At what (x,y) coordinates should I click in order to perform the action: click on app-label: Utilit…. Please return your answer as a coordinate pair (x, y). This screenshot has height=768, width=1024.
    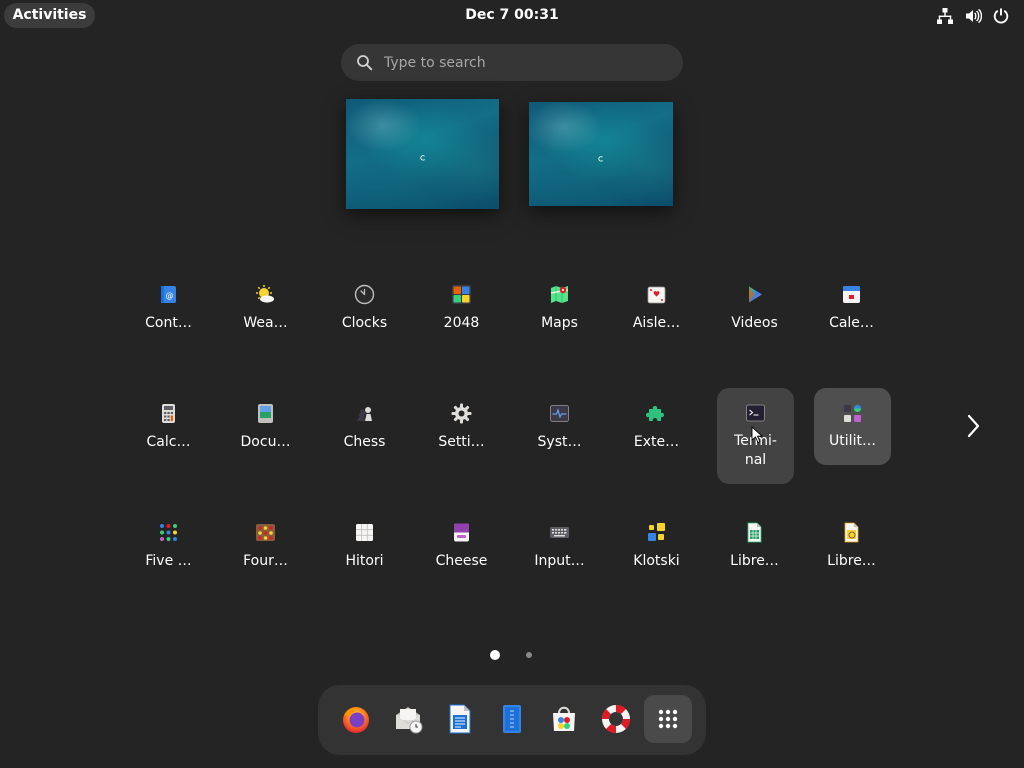
    Looking at the image, I should click on (852, 441).